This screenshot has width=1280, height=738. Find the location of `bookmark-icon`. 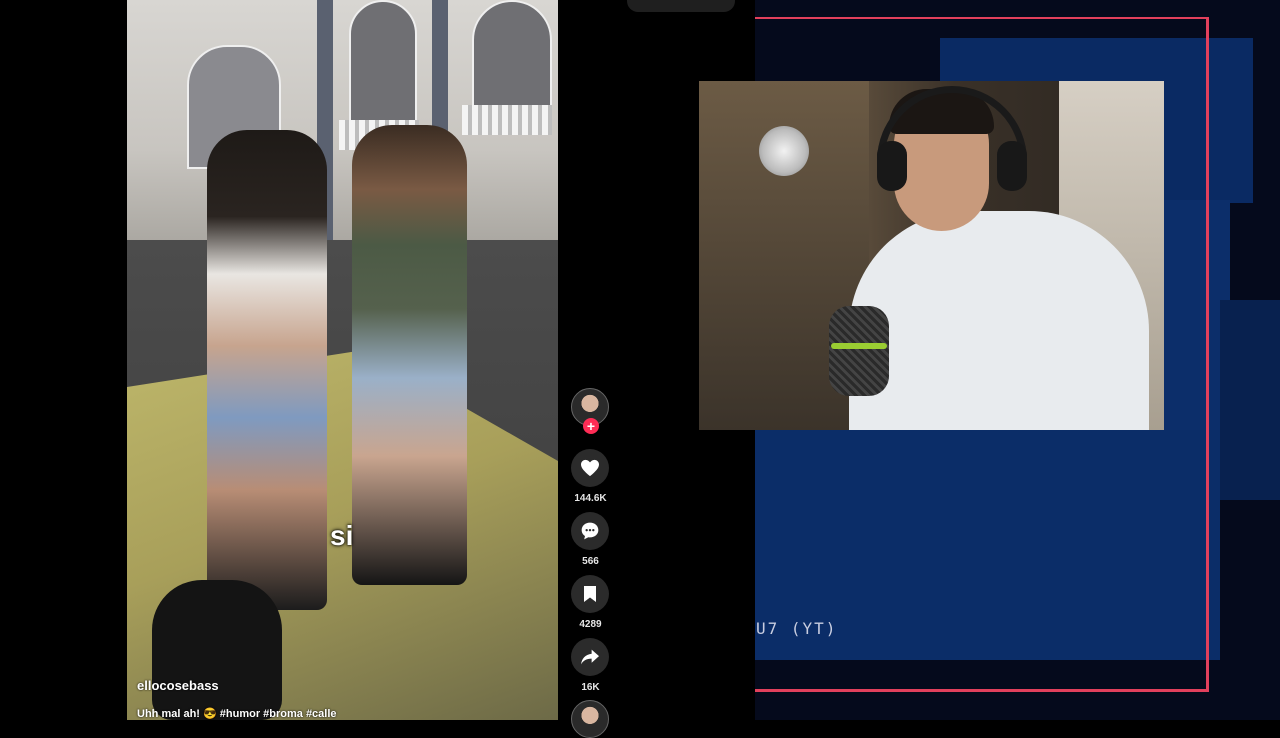

bookmark-icon is located at coordinates (590, 594).